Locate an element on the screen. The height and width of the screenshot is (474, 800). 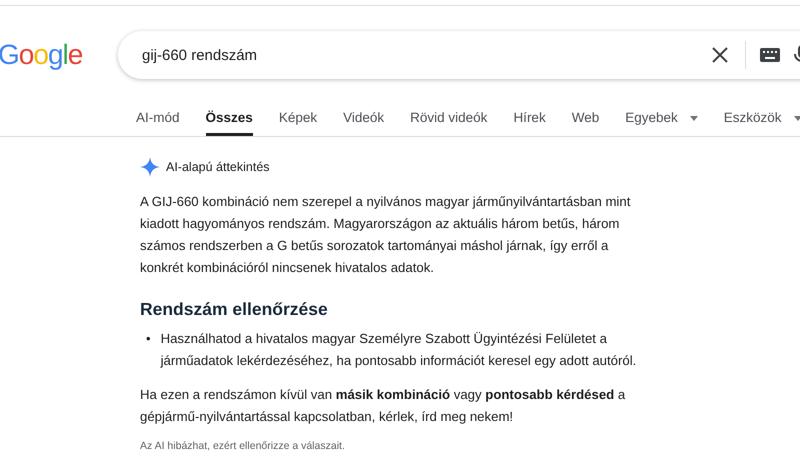
section-heading: Rendszám ellenőrzése is located at coordinates (234, 309).